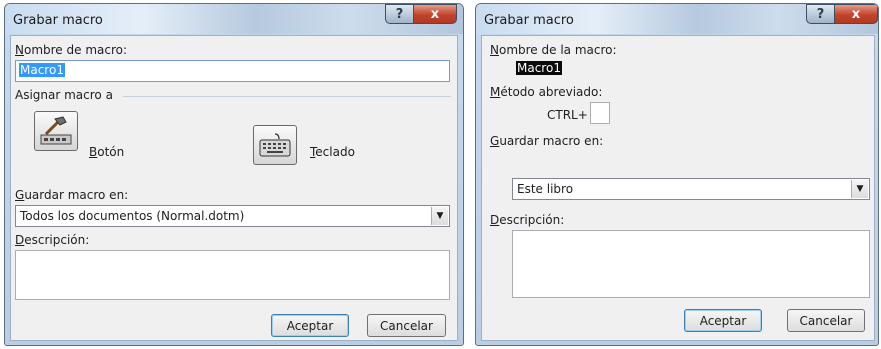 This screenshot has width=881, height=349. I want to click on left-assign-keyboard-button, so click(275, 145).